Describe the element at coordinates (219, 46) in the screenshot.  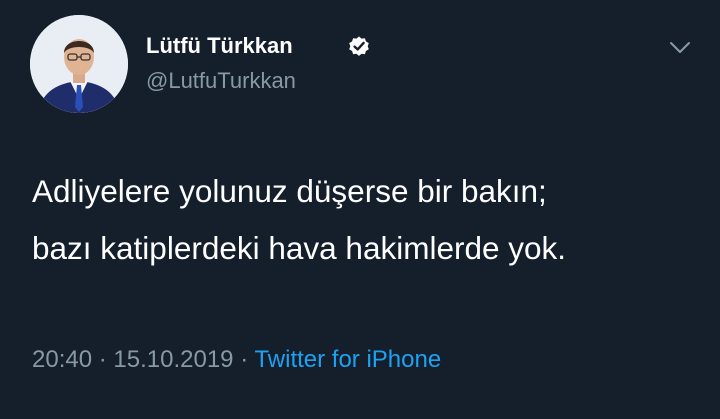
I see `author-display-name: Lütfü Türkkan` at that location.